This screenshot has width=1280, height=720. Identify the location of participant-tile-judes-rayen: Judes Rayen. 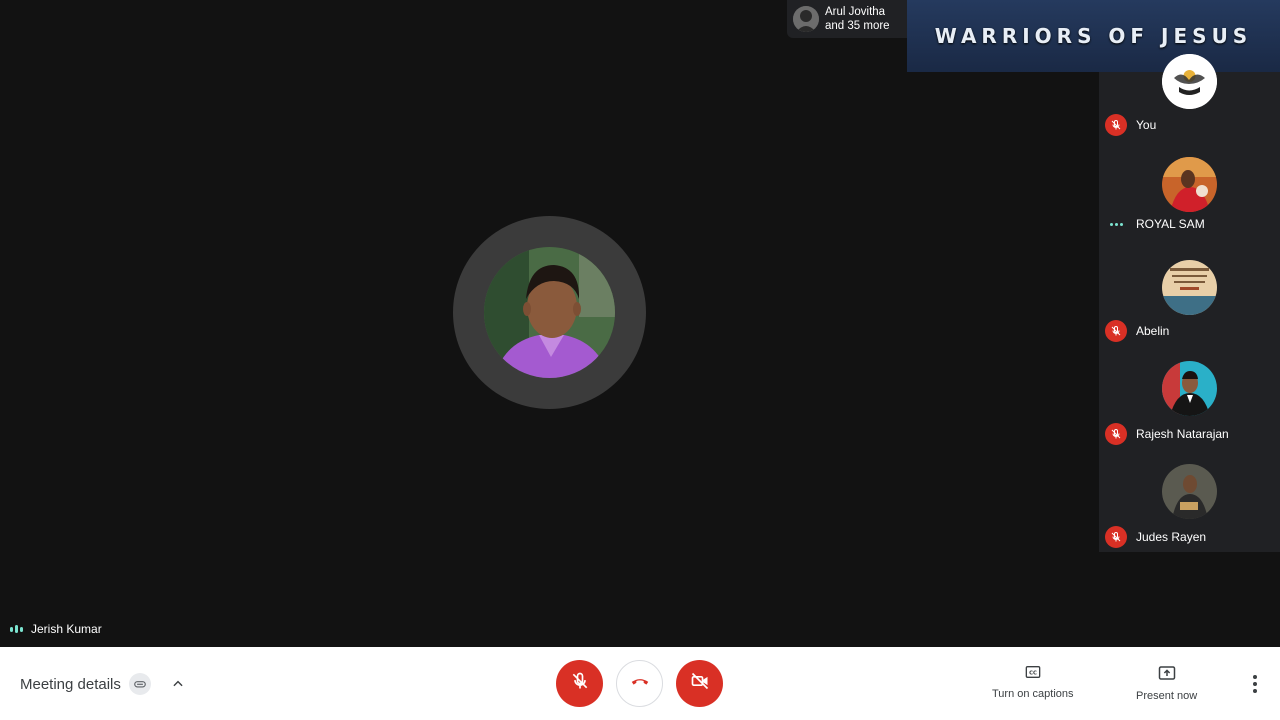
(1189, 525).